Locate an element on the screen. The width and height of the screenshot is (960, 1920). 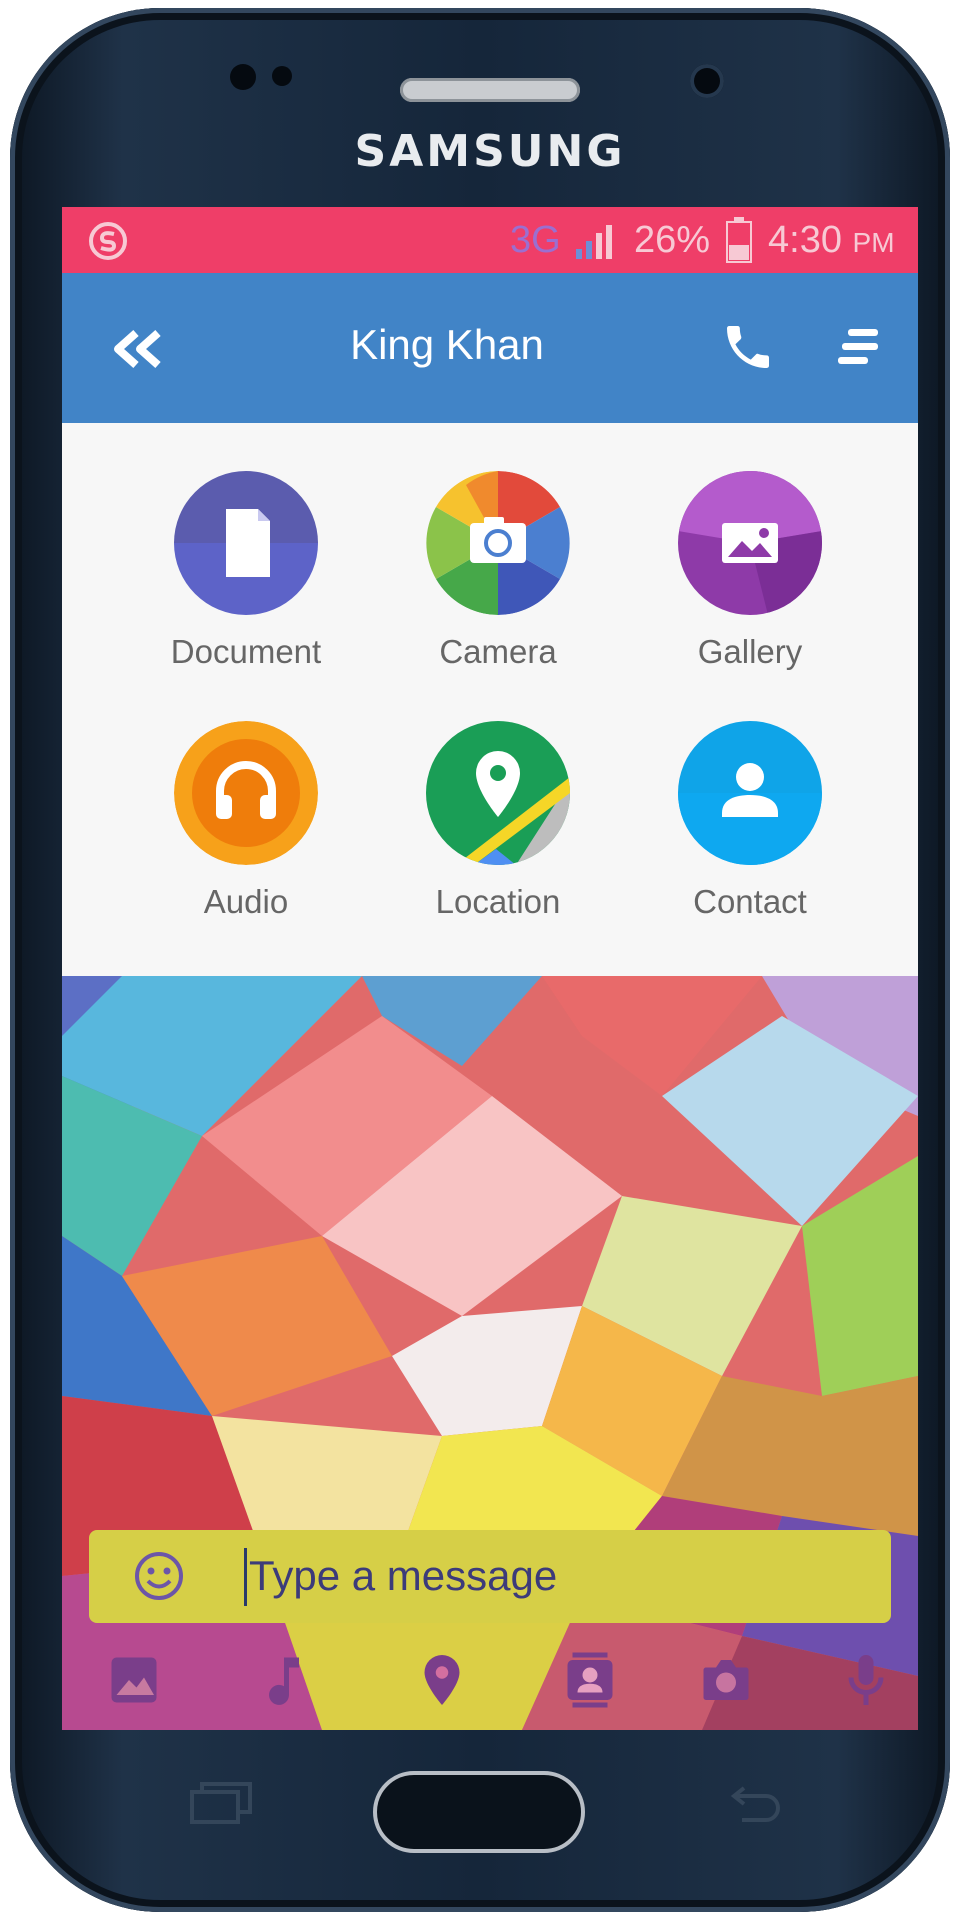
document-icon is located at coordinates (246, 543).